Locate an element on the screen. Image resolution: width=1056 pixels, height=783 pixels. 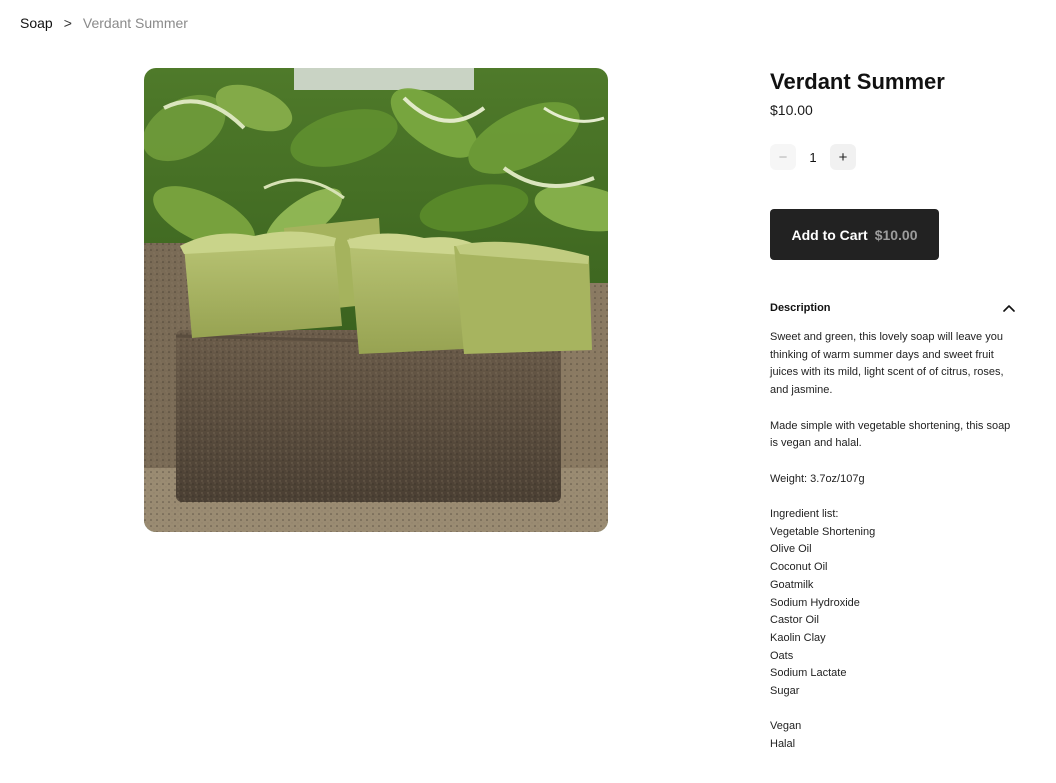
product-weight: Weight: 3.7oz/107g is located at coordinates (817, 478).